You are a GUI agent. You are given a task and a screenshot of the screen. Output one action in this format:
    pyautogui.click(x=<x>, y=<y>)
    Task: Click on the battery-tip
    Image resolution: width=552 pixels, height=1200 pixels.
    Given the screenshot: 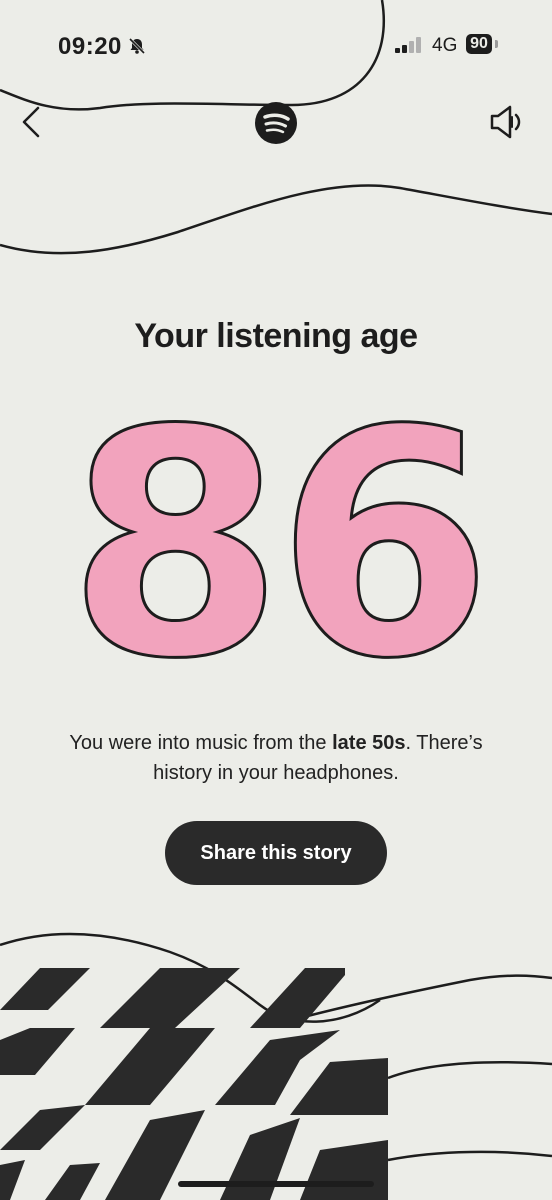 What is the action you would take?
    pyautogui.click(x=496, y=44)
    